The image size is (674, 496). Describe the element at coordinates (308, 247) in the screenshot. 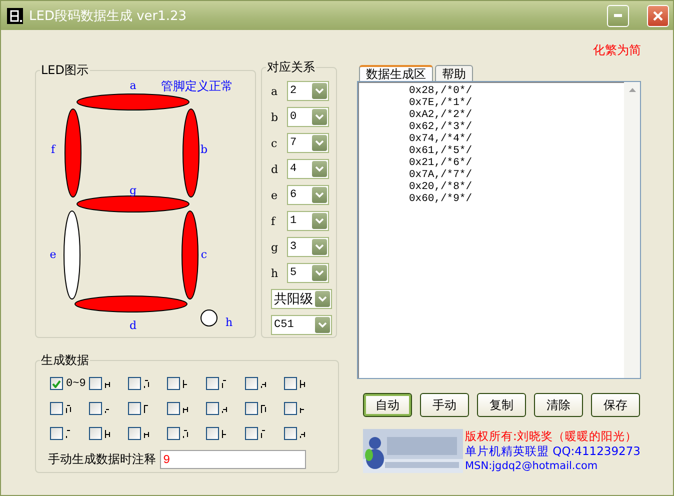

I see `pin-dropdown: 3` at that location.